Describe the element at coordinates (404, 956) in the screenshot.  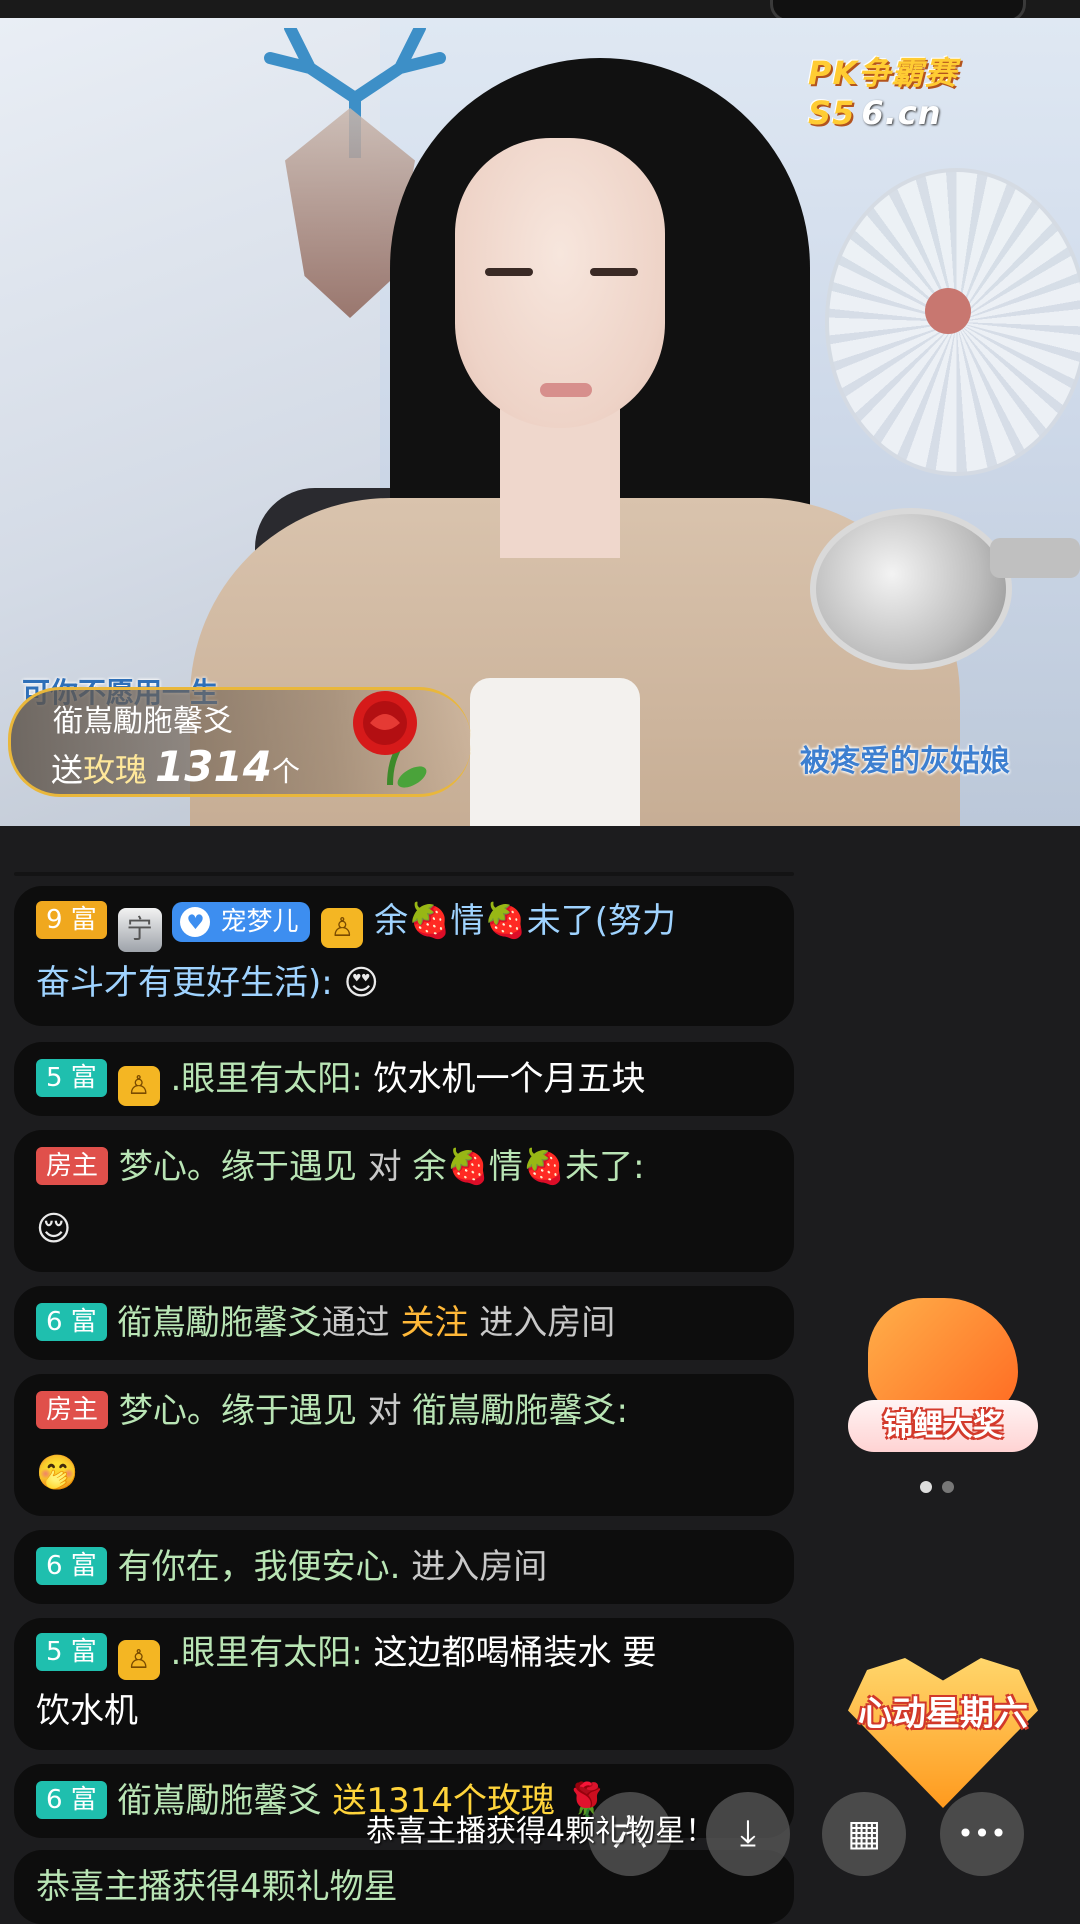
I see `chat-message: 9 富 宁 ♥ 宠梦儿 ♙ 余🍓情🍓未了(努力 奋斗才有更好生活): 😍` at that location.